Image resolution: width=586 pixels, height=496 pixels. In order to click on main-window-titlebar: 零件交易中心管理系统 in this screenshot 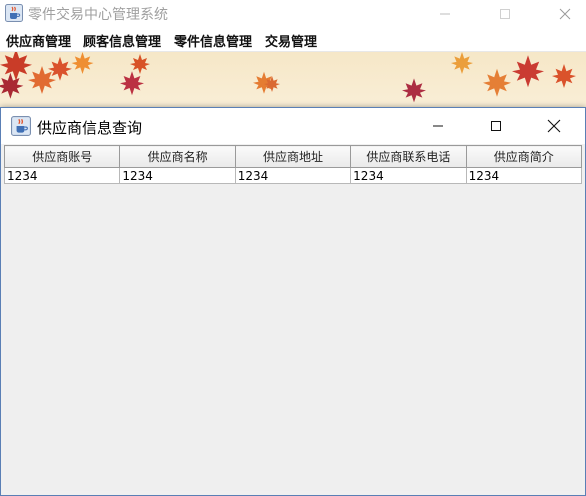, I will do `click(293, 13)`.